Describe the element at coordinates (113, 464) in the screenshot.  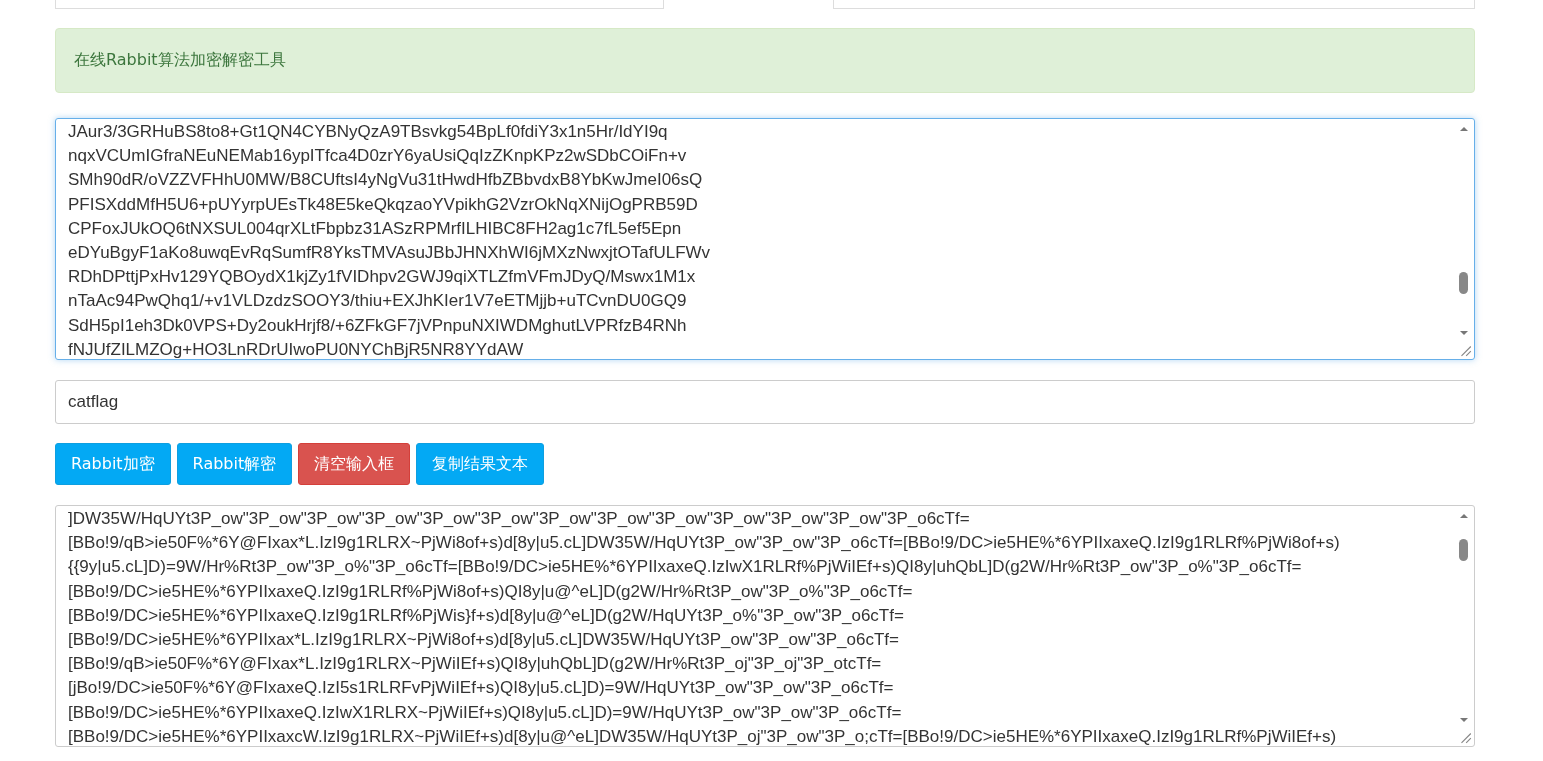
I see `action-button: Rabbit加密` at that location.